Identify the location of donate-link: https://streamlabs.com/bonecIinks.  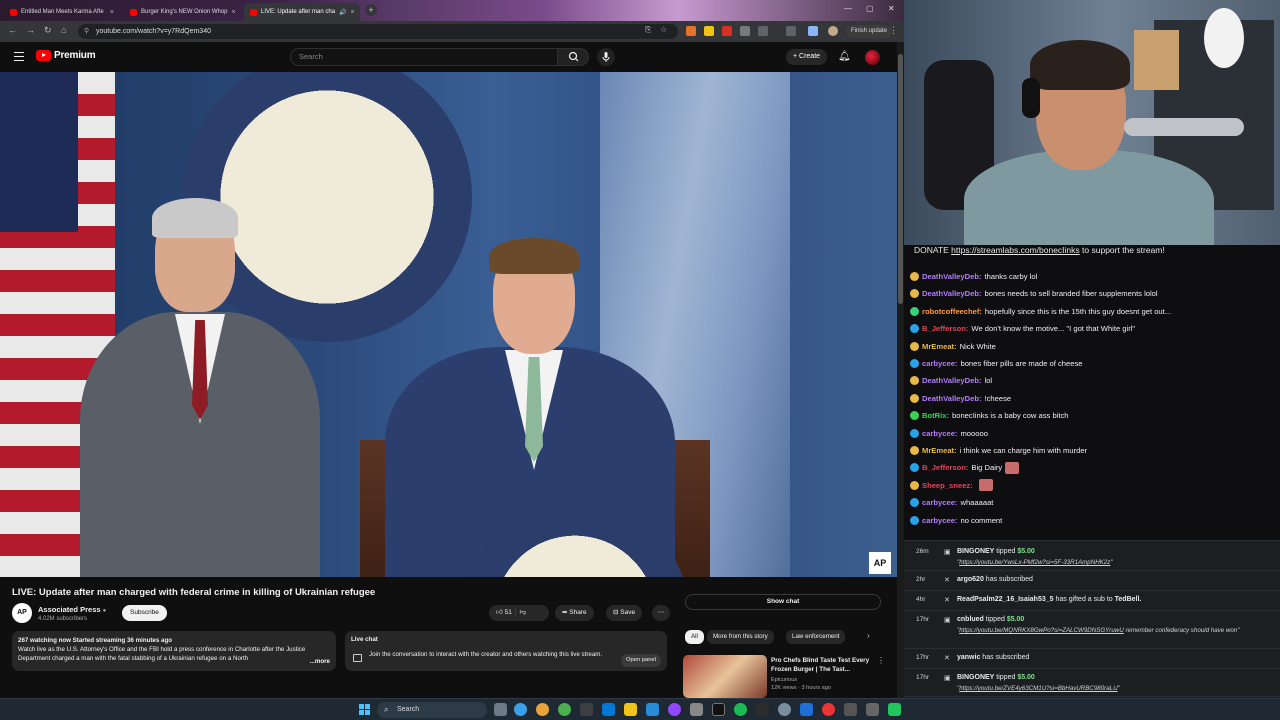
(1015, 250).